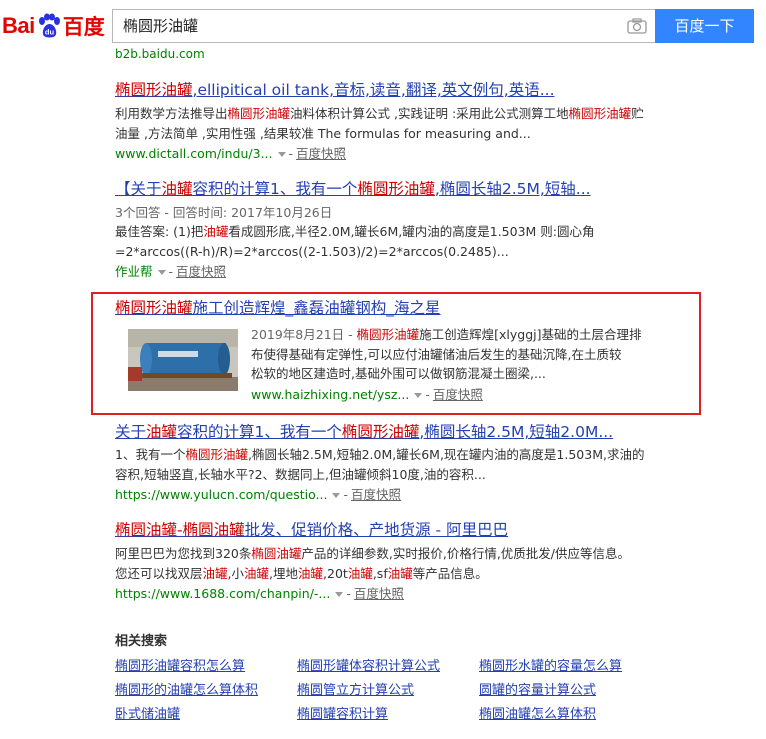  I want to click on result-thumbnail, so click(183, 360).